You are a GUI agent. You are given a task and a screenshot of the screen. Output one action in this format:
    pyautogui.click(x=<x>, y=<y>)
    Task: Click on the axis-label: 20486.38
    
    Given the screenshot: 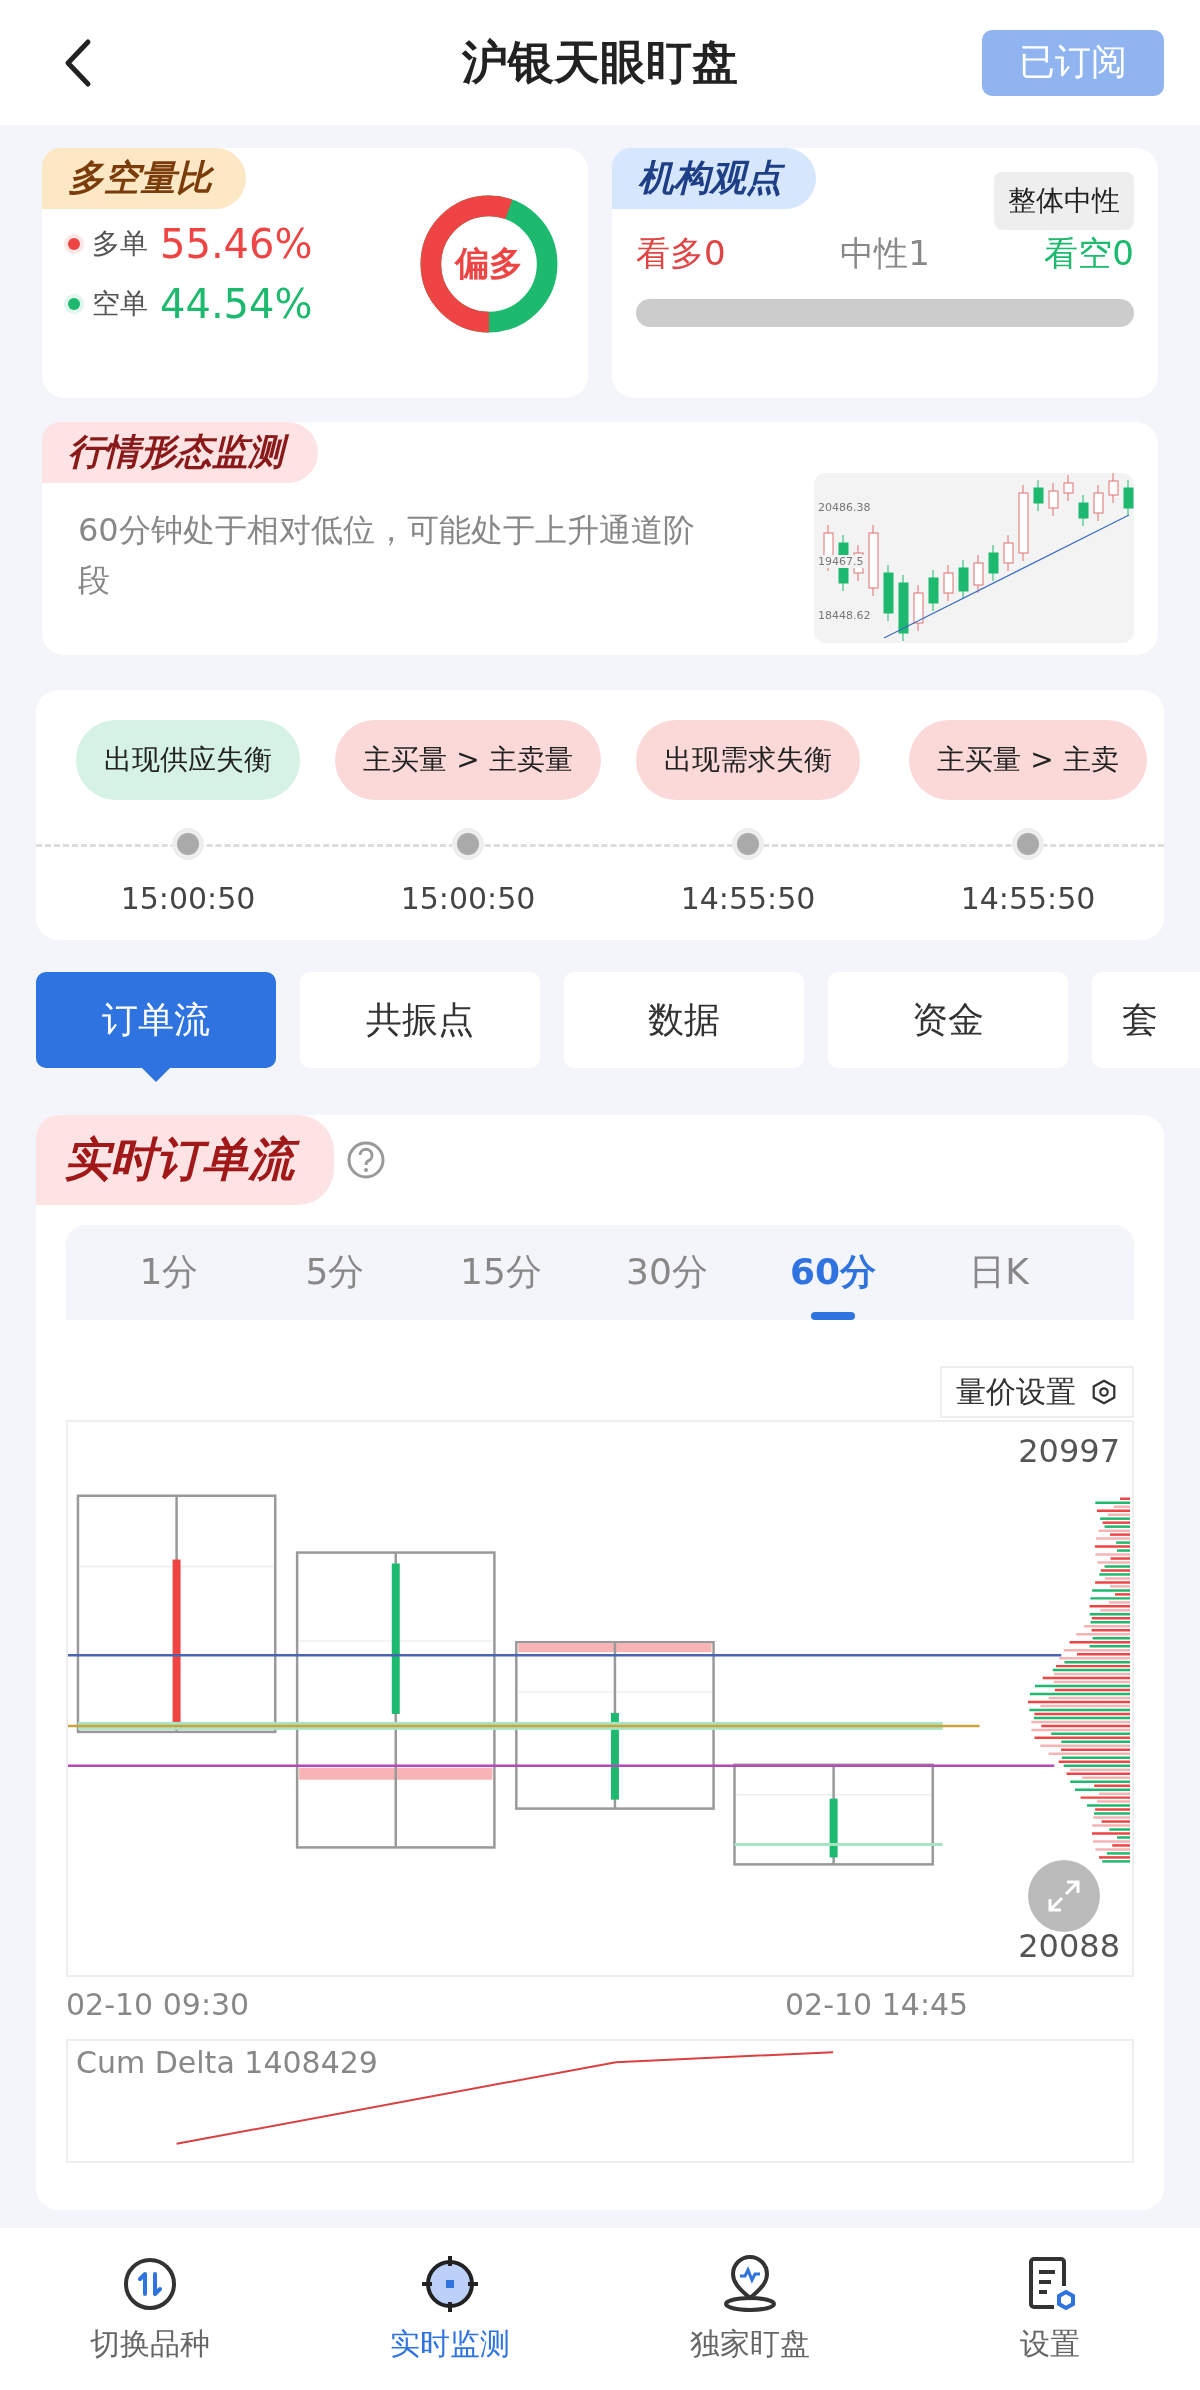 What is the action you would take?
    pyautogui.click(x=844, y=507)
    